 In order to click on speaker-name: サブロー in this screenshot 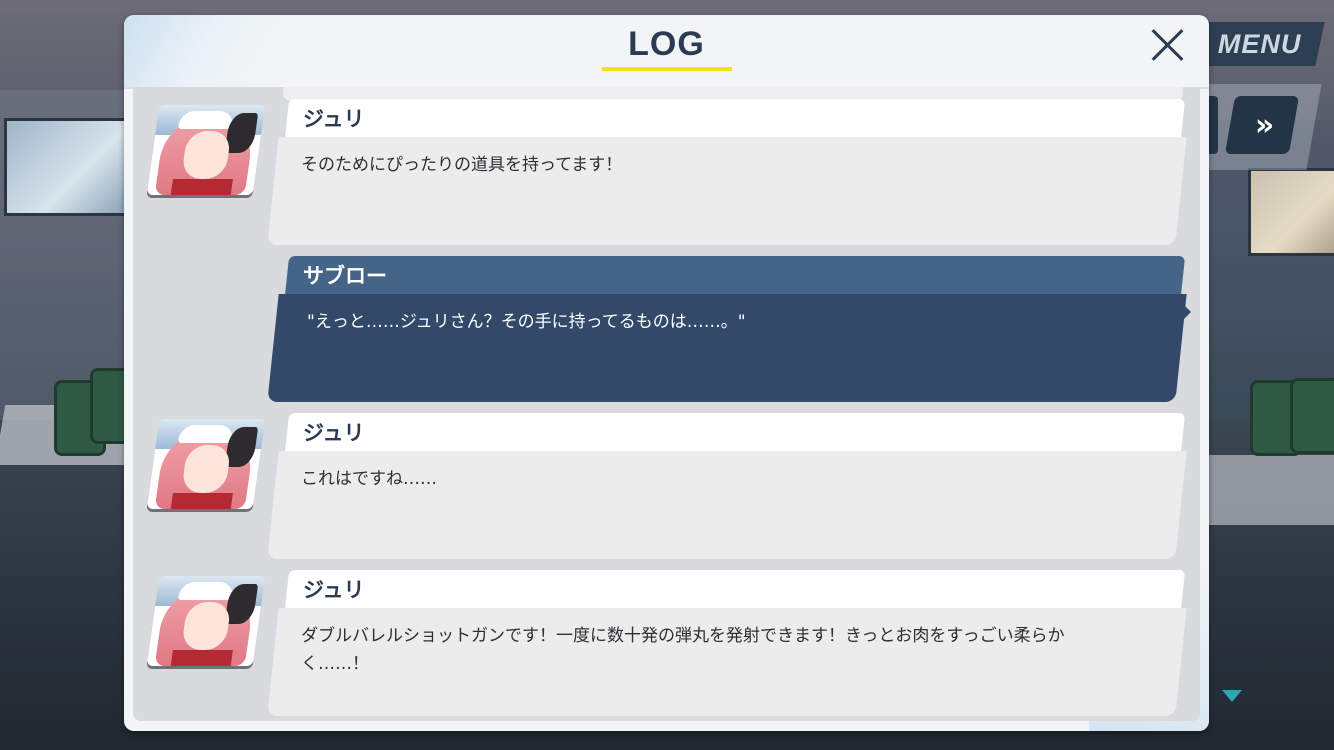, I will do `click(345, 276)`.